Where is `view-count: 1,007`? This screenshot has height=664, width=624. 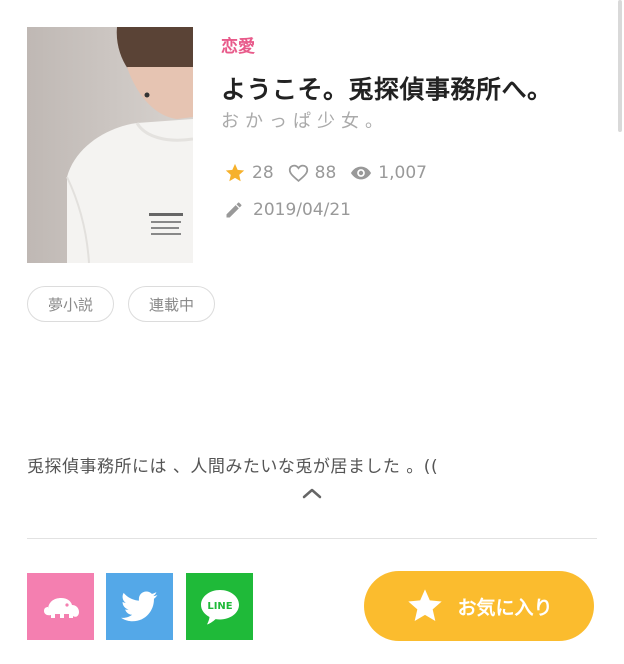 view-count: 1,007 is located at coordinates (388, 173).